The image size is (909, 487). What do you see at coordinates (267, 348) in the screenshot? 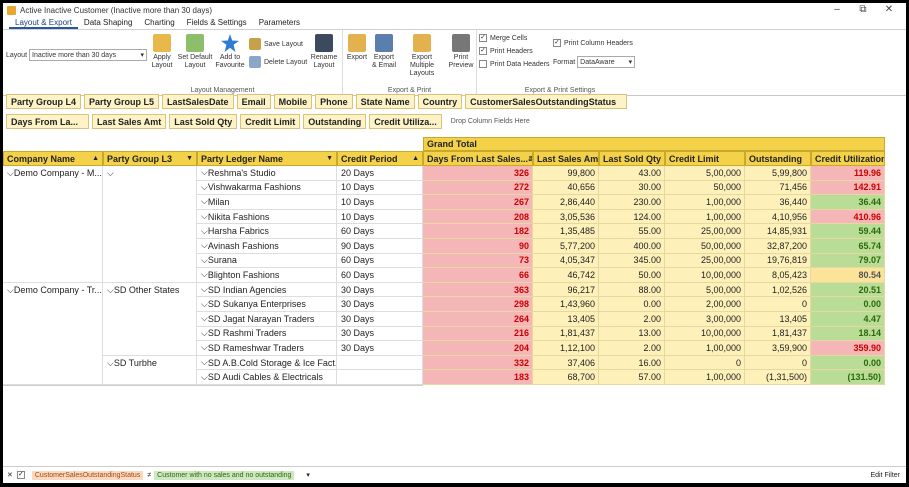
I see `party-ledger-cell: ⌵ SD Rameshwar Traders` at bounding box center [267, 348].